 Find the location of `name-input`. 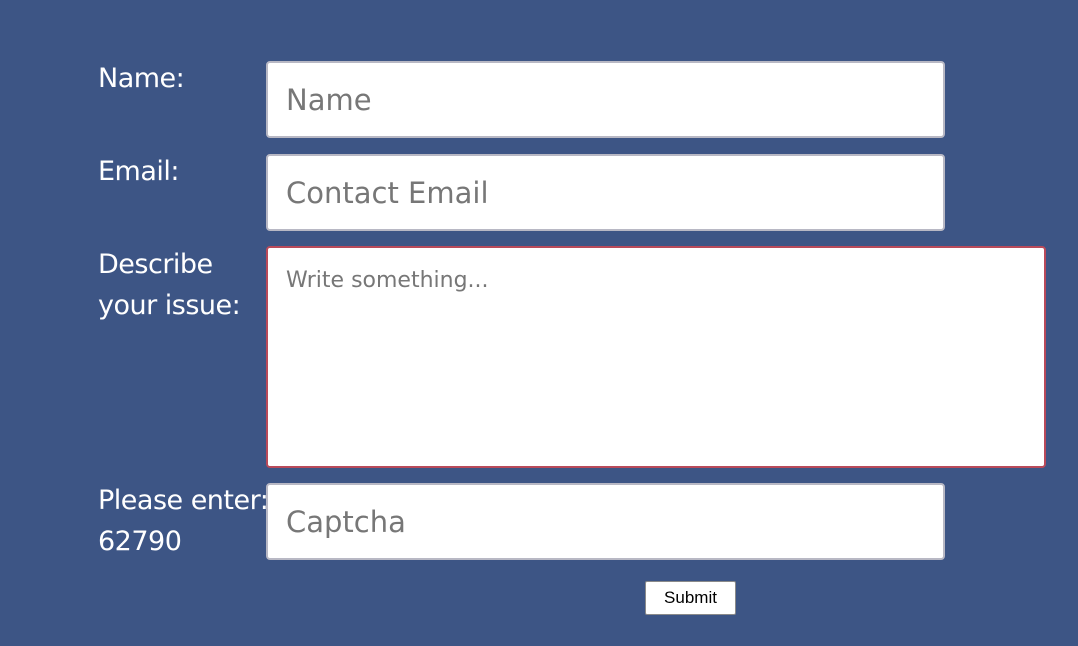

name-input is located at coordinates (605, 99).